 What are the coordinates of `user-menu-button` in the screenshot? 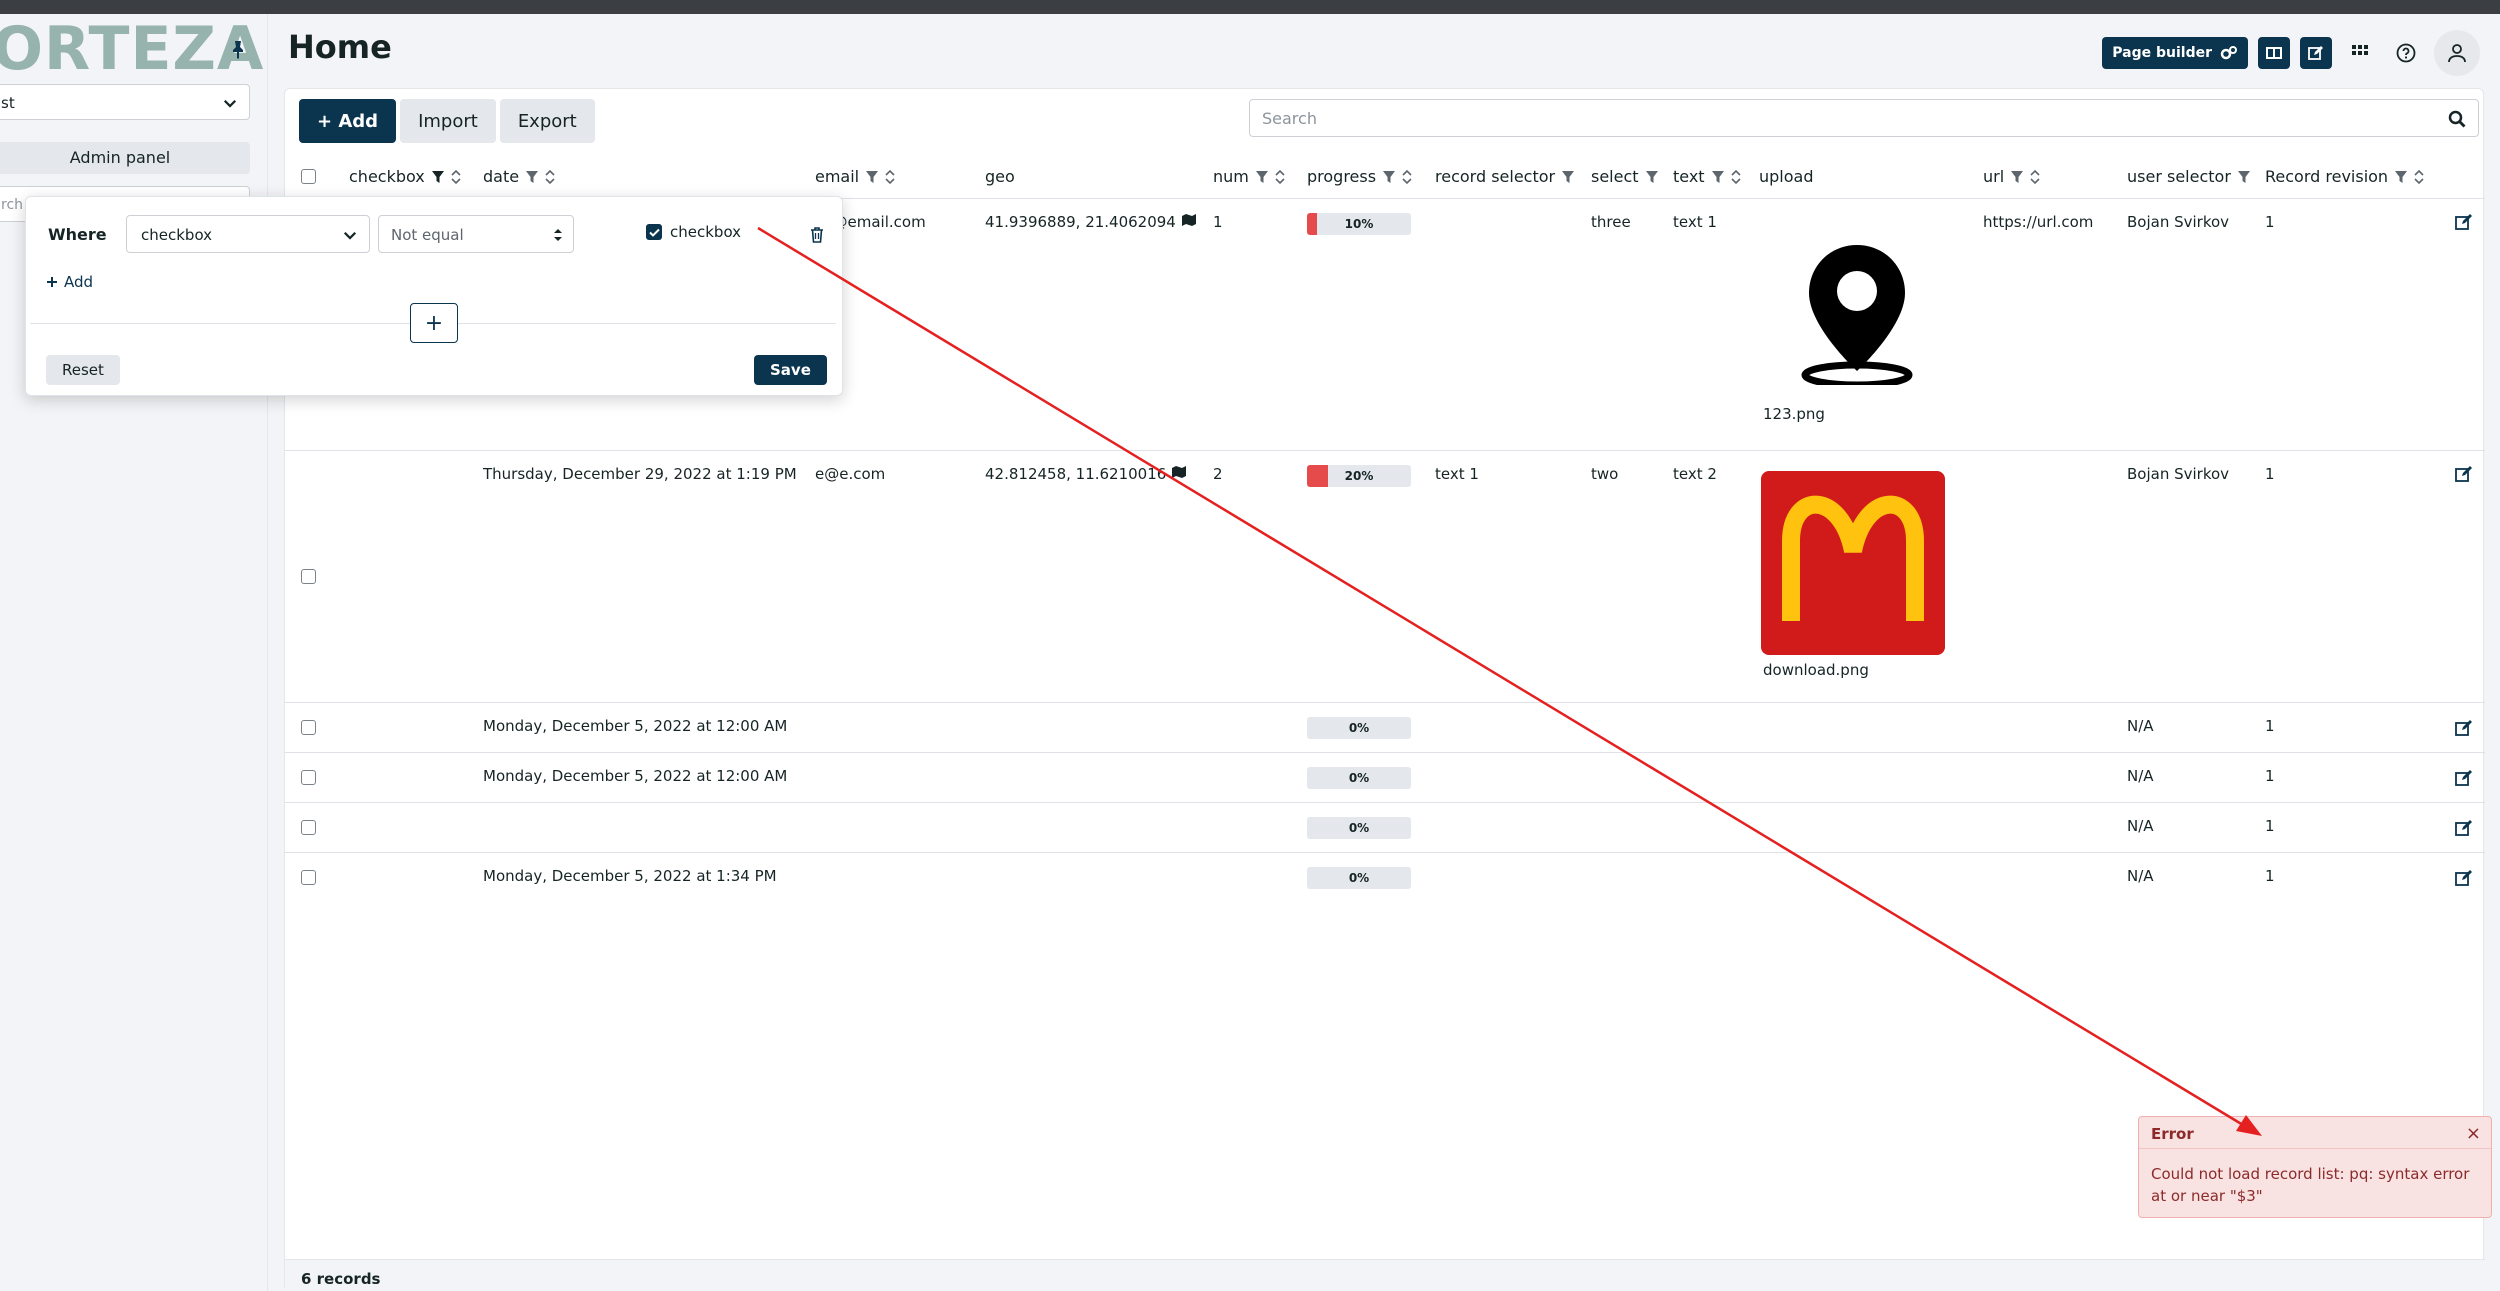 It's located at (2457, 53).